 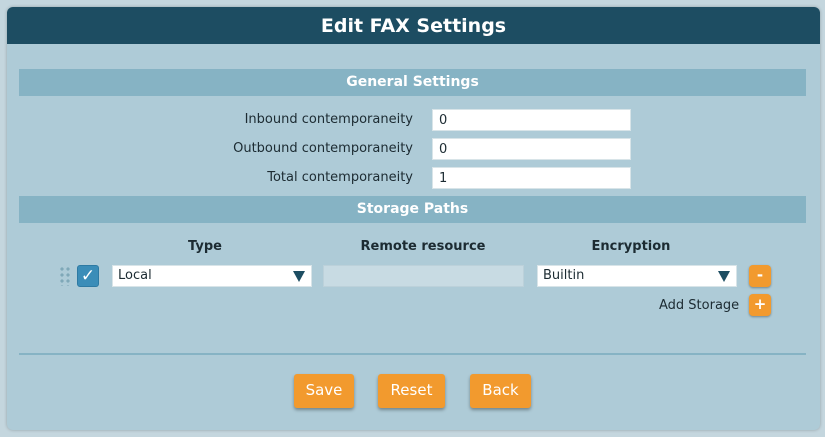 I want to click on storage-paths-header: Storage Paths, so click(x=412, y=209).